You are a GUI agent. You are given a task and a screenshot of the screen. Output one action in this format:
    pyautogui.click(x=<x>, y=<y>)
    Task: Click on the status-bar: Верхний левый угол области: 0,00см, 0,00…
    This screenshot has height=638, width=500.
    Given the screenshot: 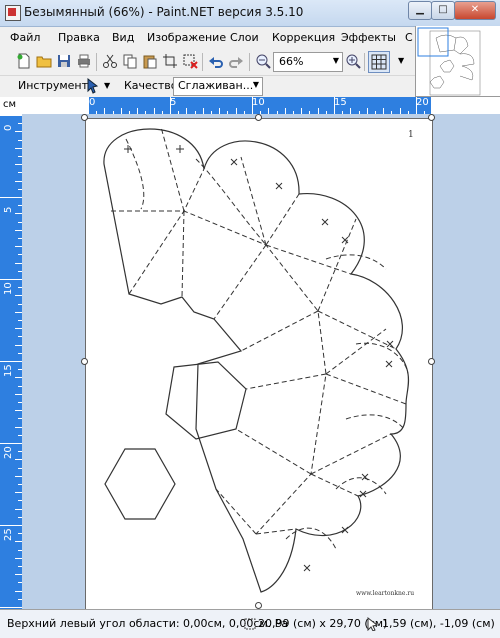 What is the action you would take?
    pyautogui.click(x=250, y=623)
    